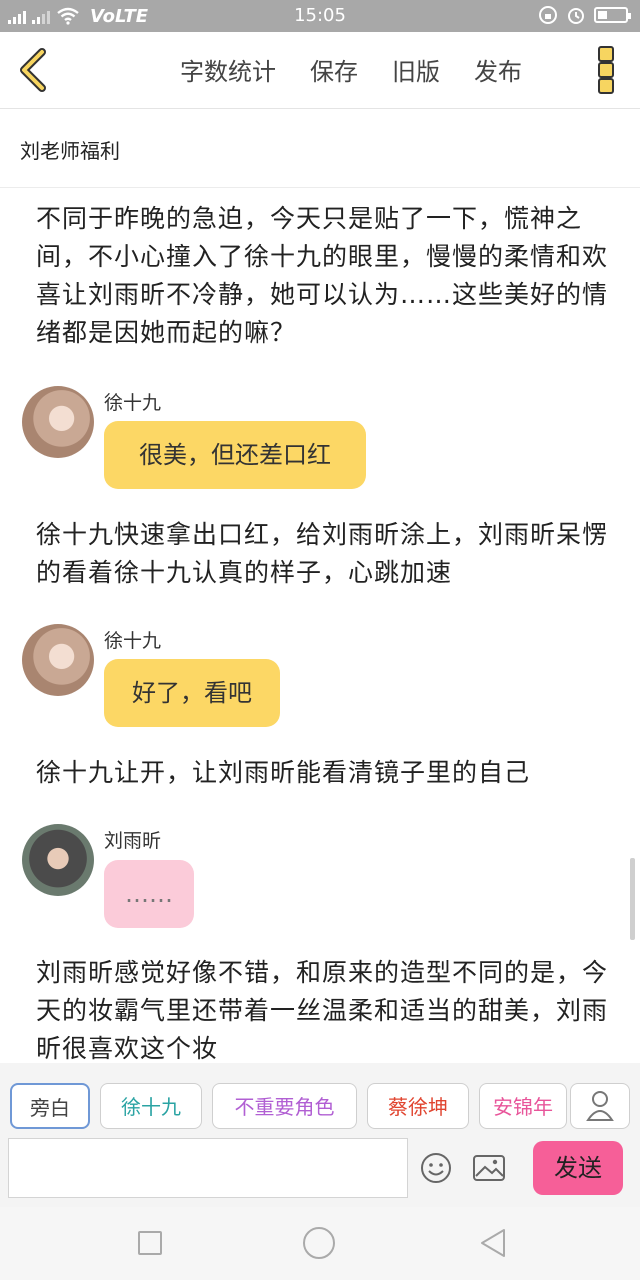 The height and width of the screenshot is (1280, 640). I want to click on role-label: 不重要角色, so click(284, 1107).